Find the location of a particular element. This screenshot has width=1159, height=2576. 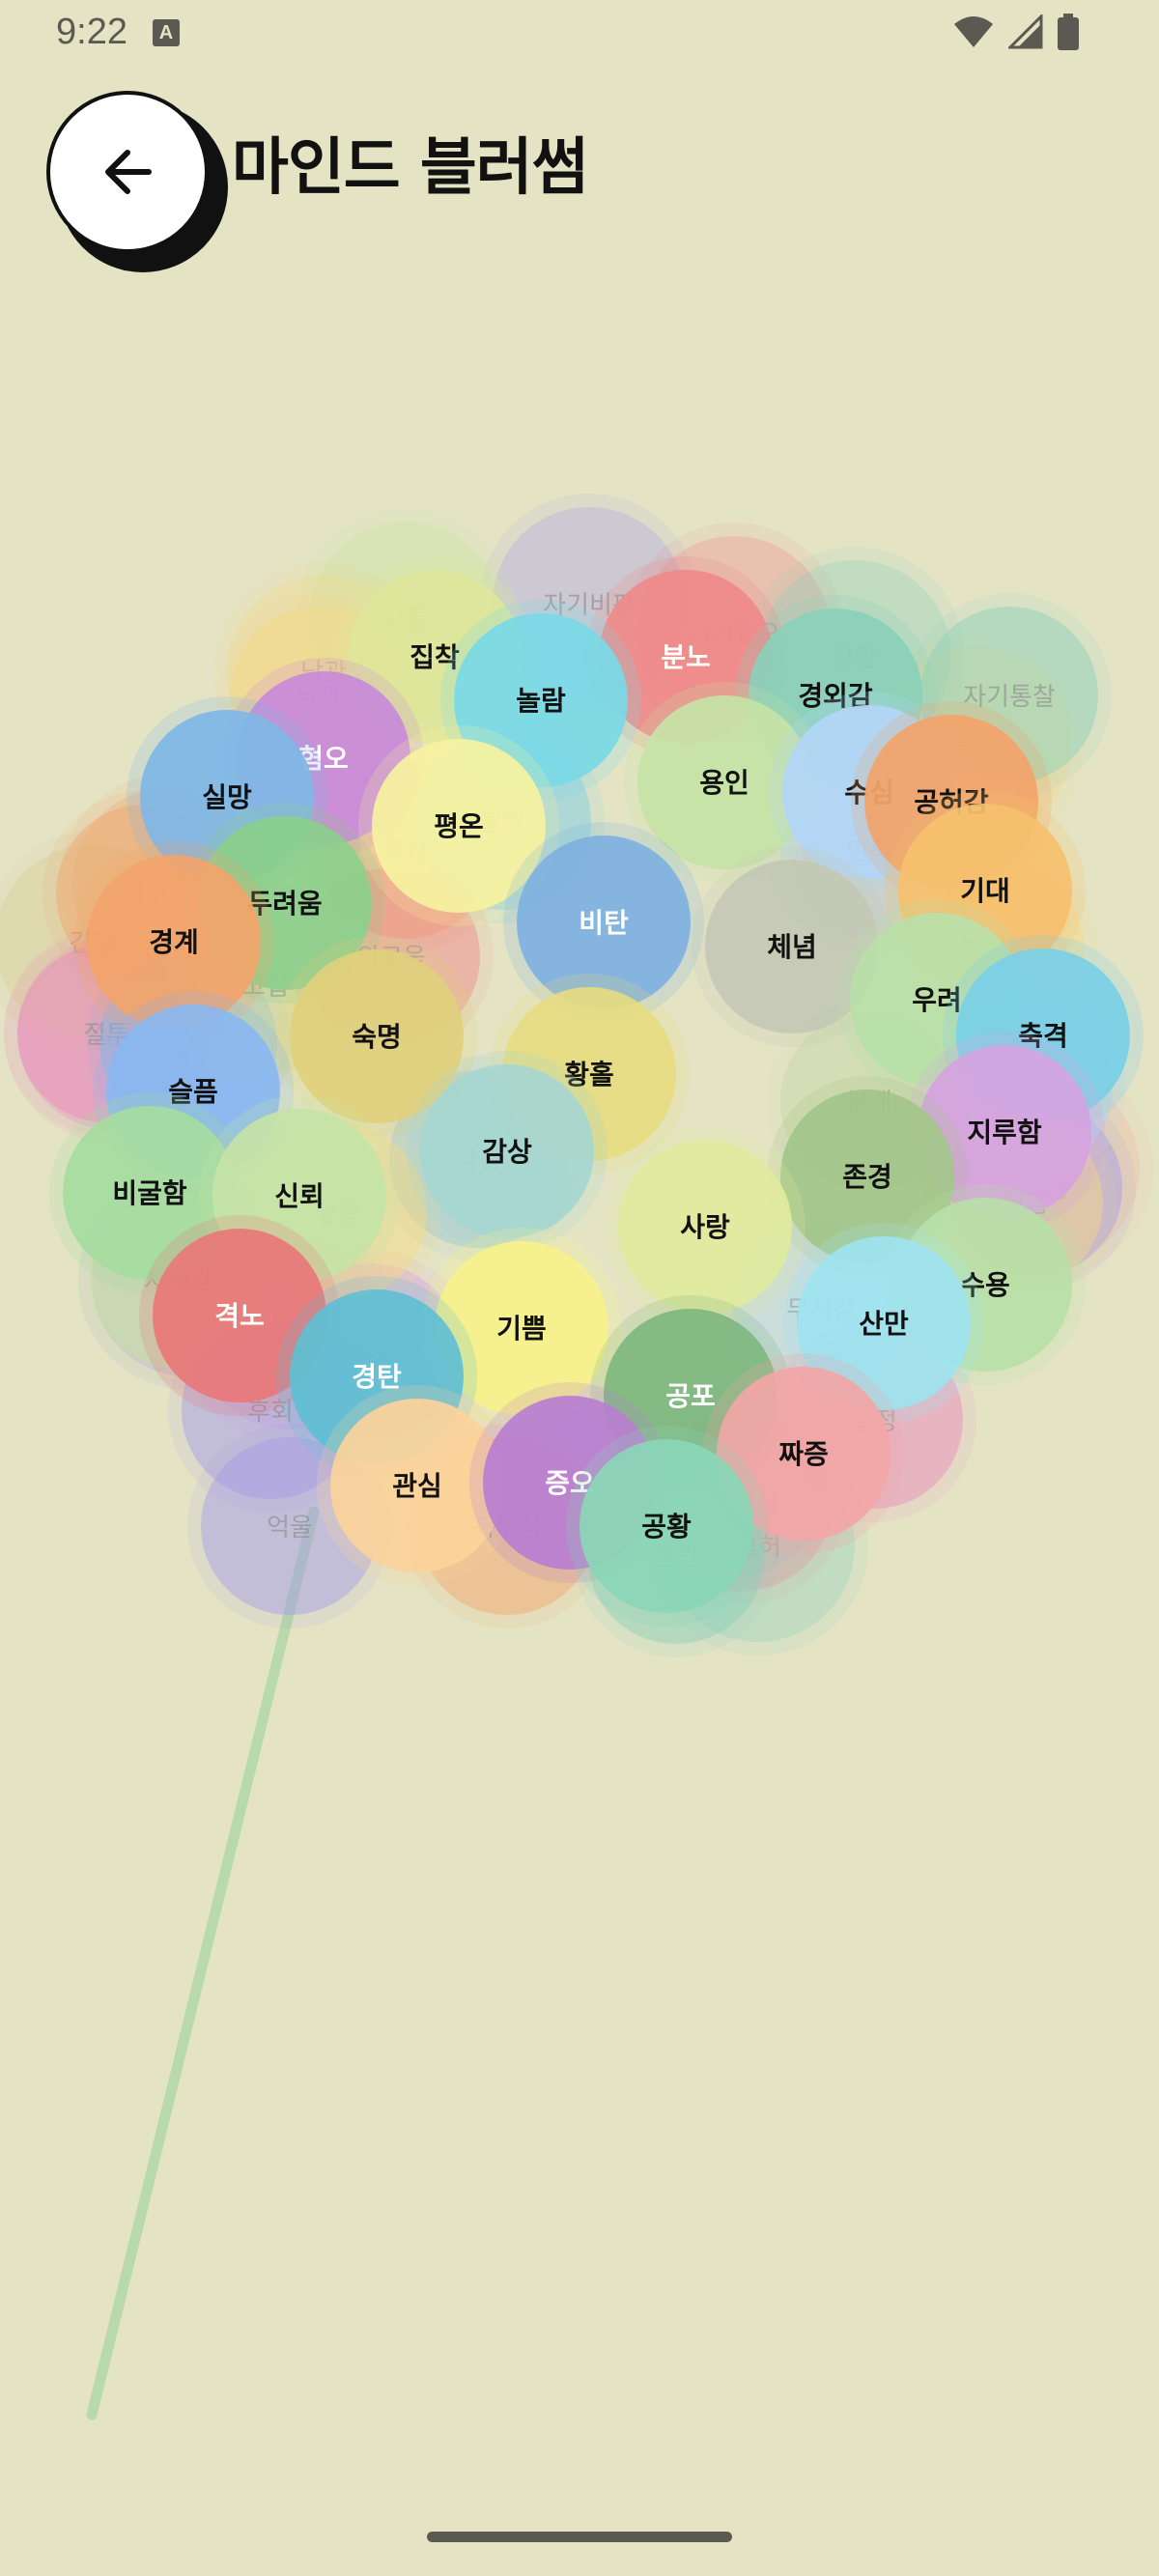

emotion-bubble-label: 격노 is located at coordinates (240, 1316).